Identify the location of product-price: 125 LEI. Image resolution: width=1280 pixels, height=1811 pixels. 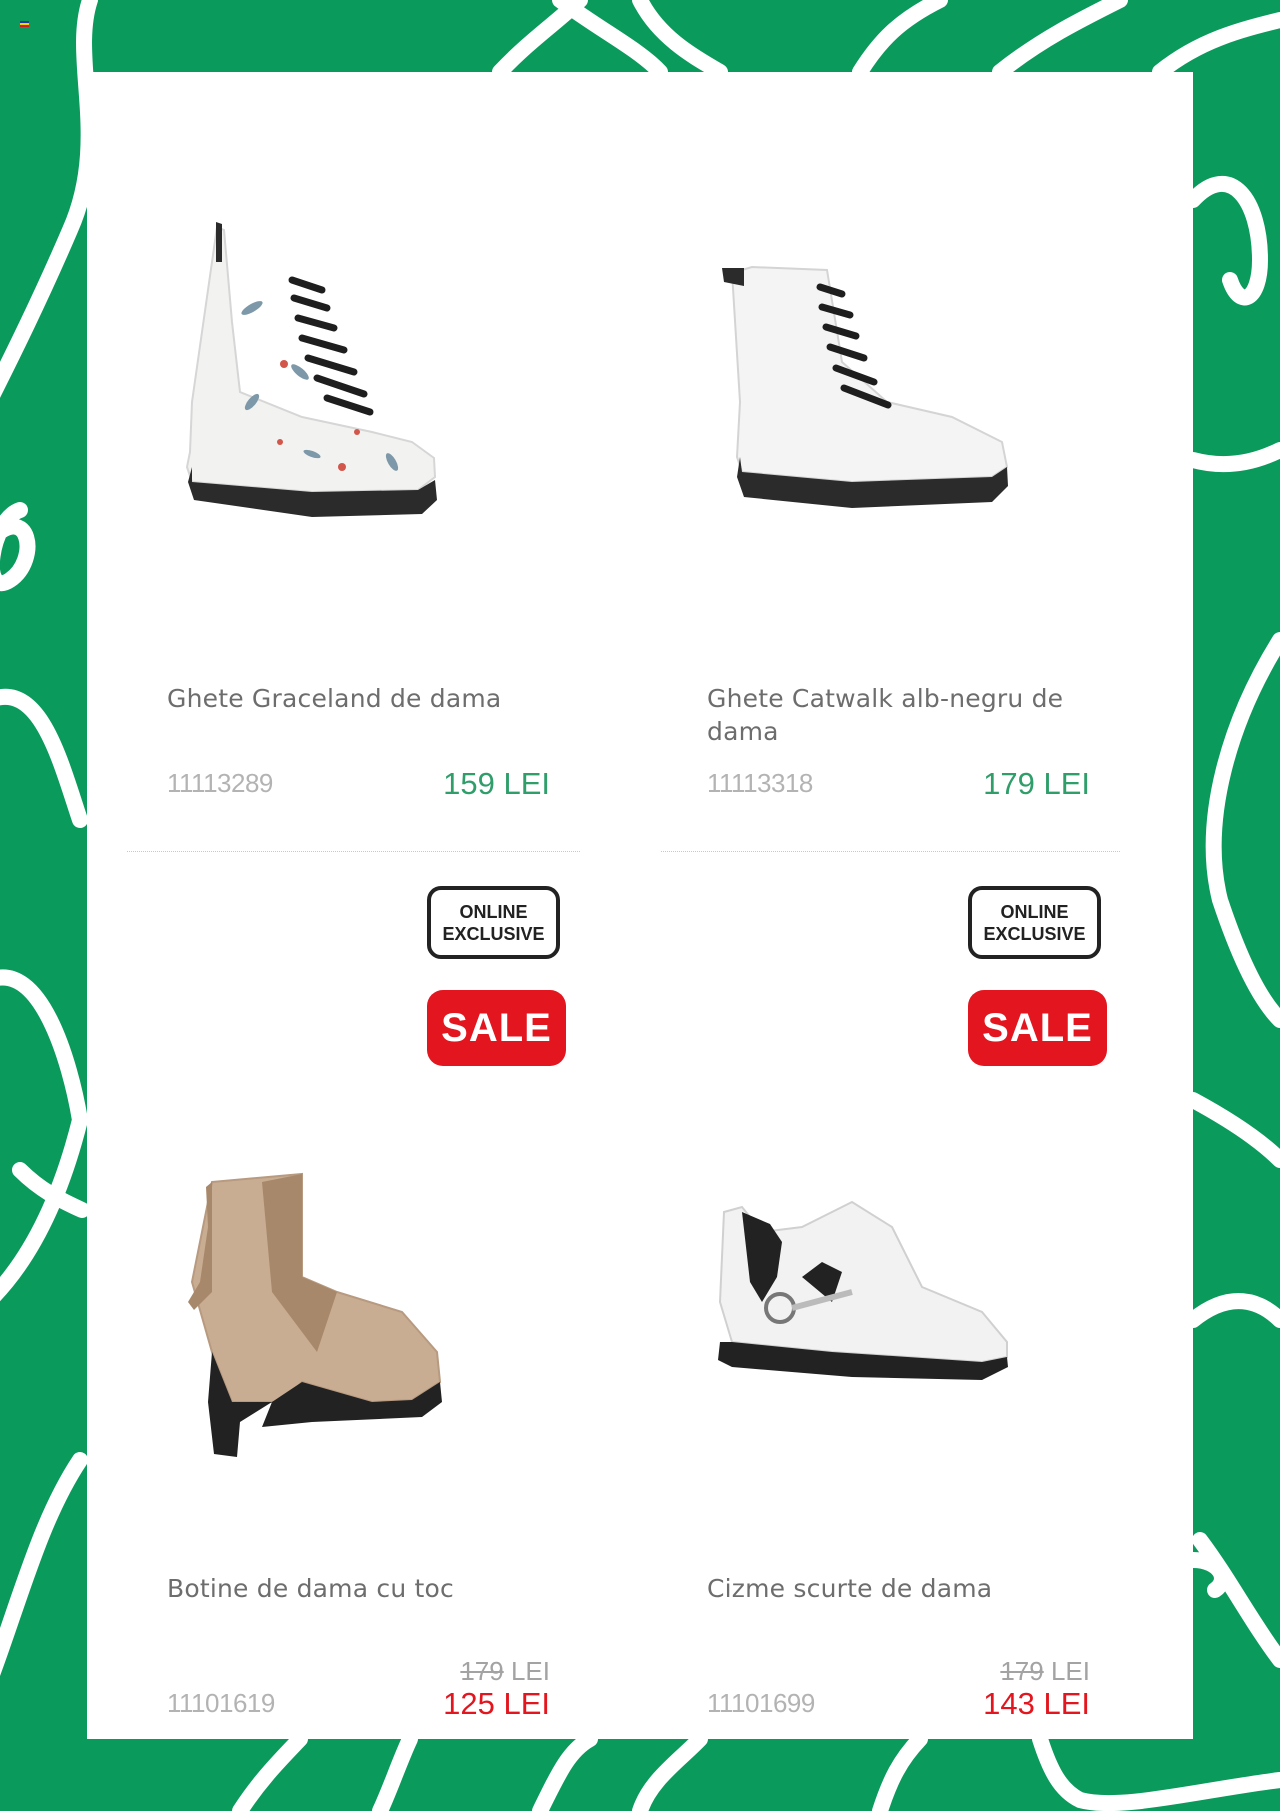
(496, 1703).